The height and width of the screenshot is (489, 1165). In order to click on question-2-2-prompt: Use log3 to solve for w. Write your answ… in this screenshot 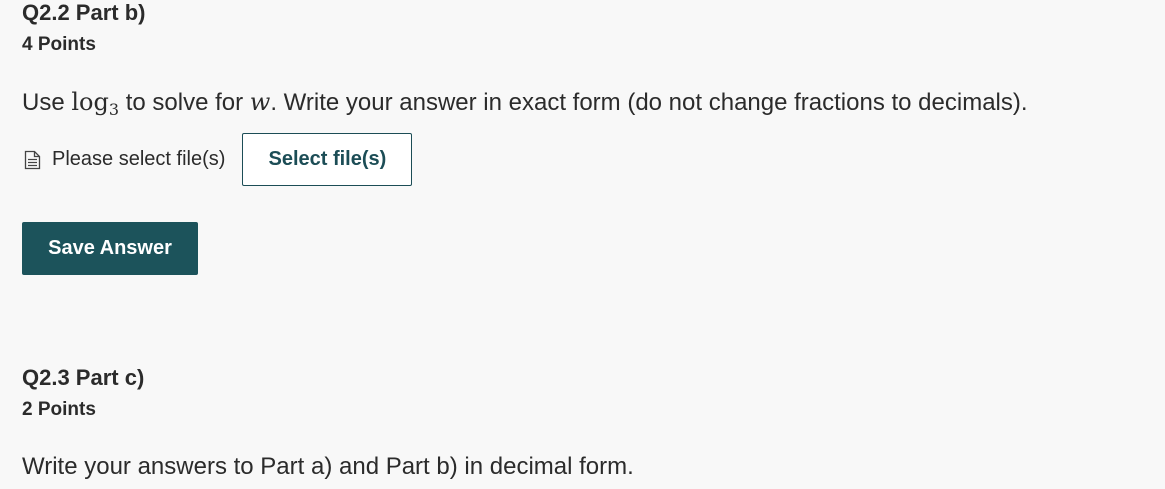, I will do `click(525, 102)`.